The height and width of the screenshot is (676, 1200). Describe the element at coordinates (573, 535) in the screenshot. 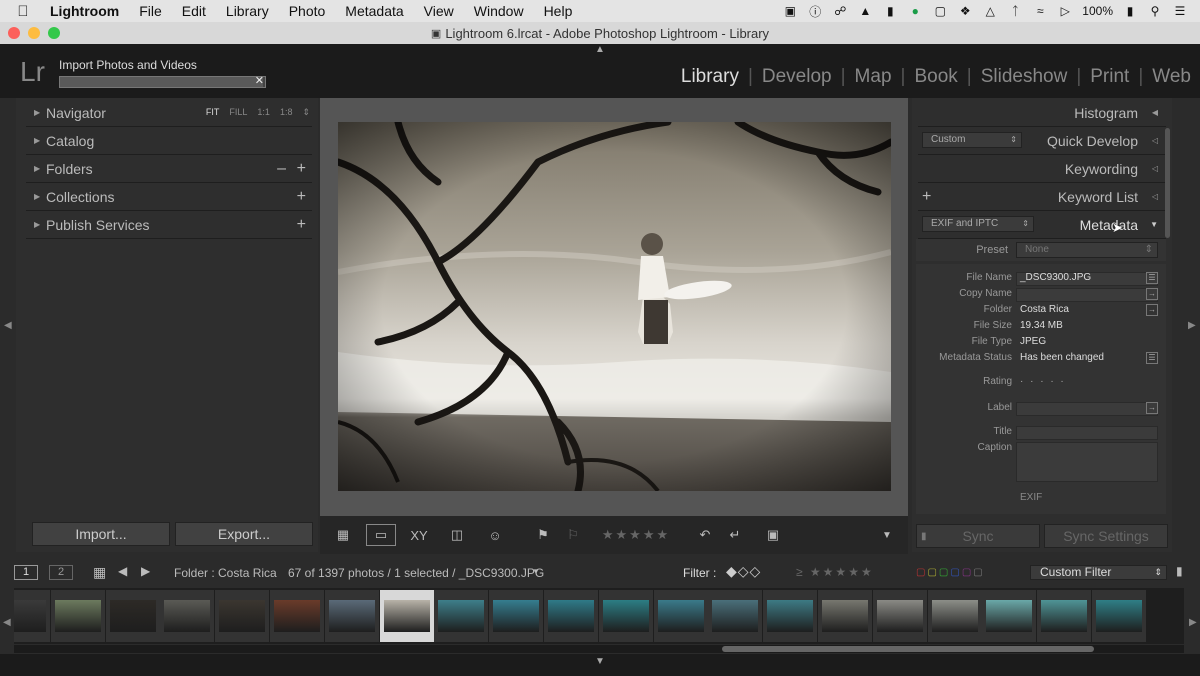

I see `flag-reject-icon: ⚐` at that location.